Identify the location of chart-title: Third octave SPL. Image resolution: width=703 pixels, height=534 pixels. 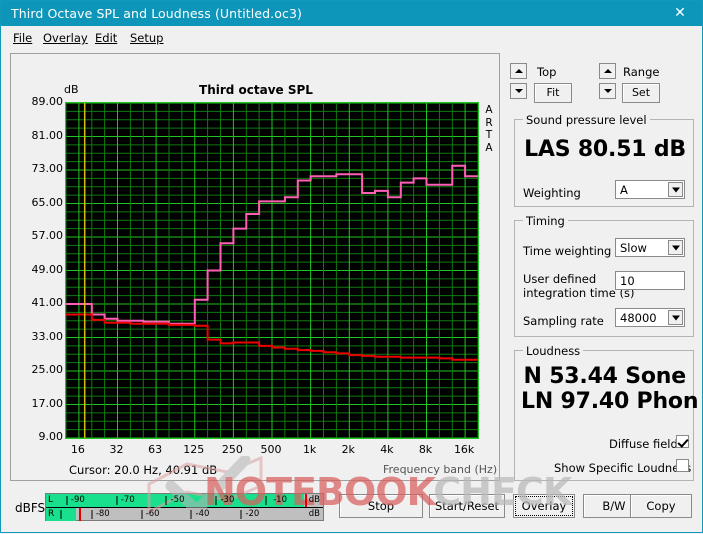
(256, 90).